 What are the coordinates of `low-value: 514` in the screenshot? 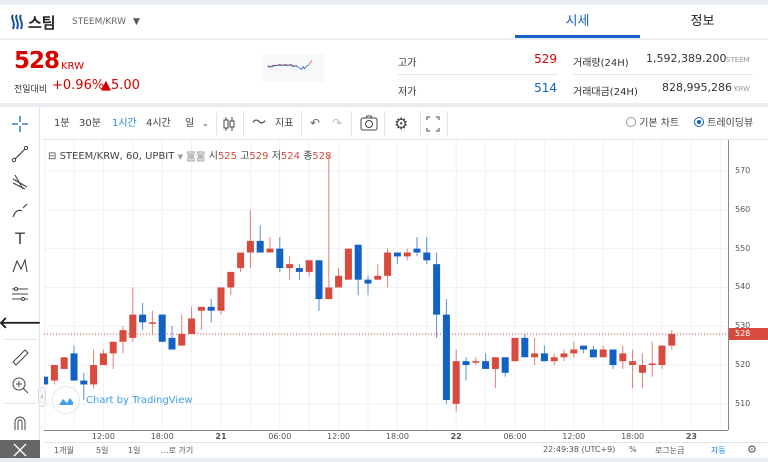 It's located at (545, 88).